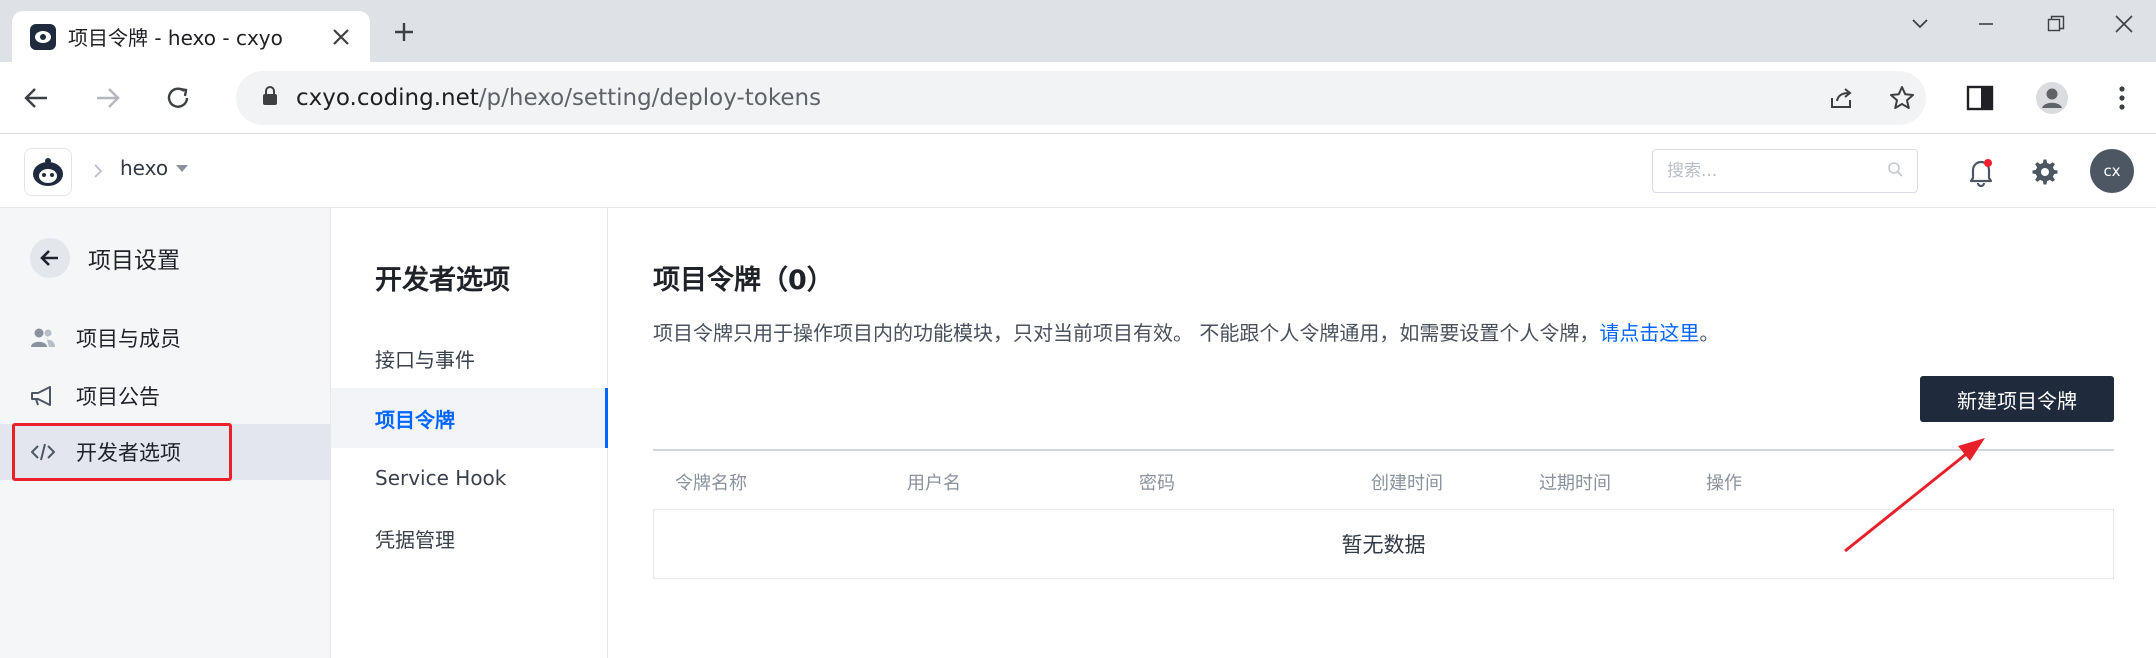  I want to click on personal-token-link: 请点击这里, so click(1649, 333).